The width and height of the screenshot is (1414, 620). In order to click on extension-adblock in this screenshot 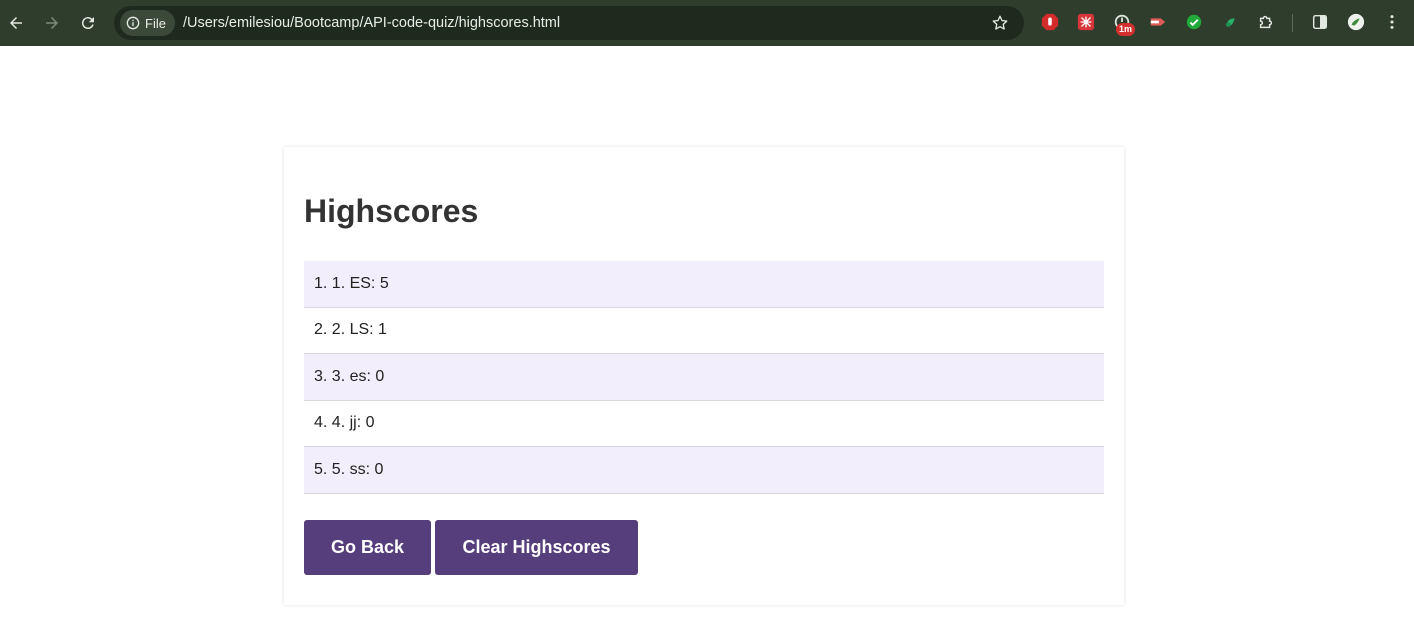, I will do `click(1050, 22)`.